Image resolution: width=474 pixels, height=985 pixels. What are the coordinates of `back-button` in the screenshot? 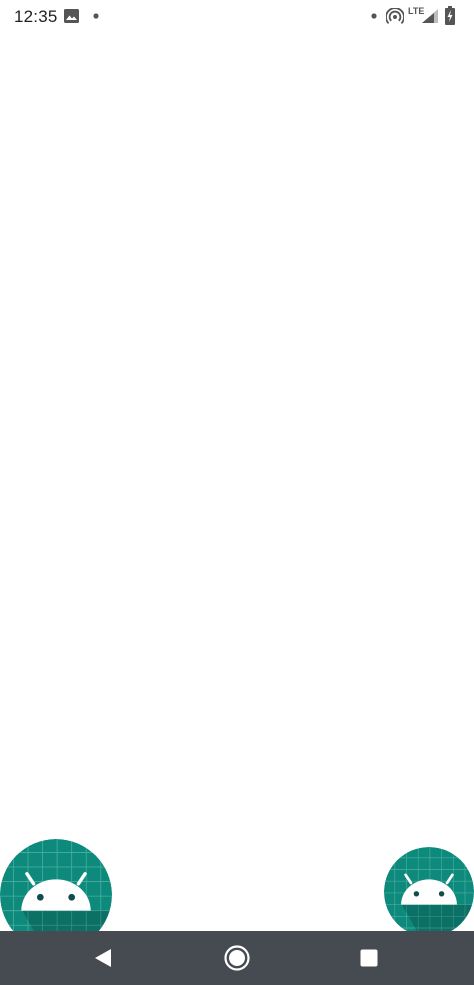 It's located at (103, 958).